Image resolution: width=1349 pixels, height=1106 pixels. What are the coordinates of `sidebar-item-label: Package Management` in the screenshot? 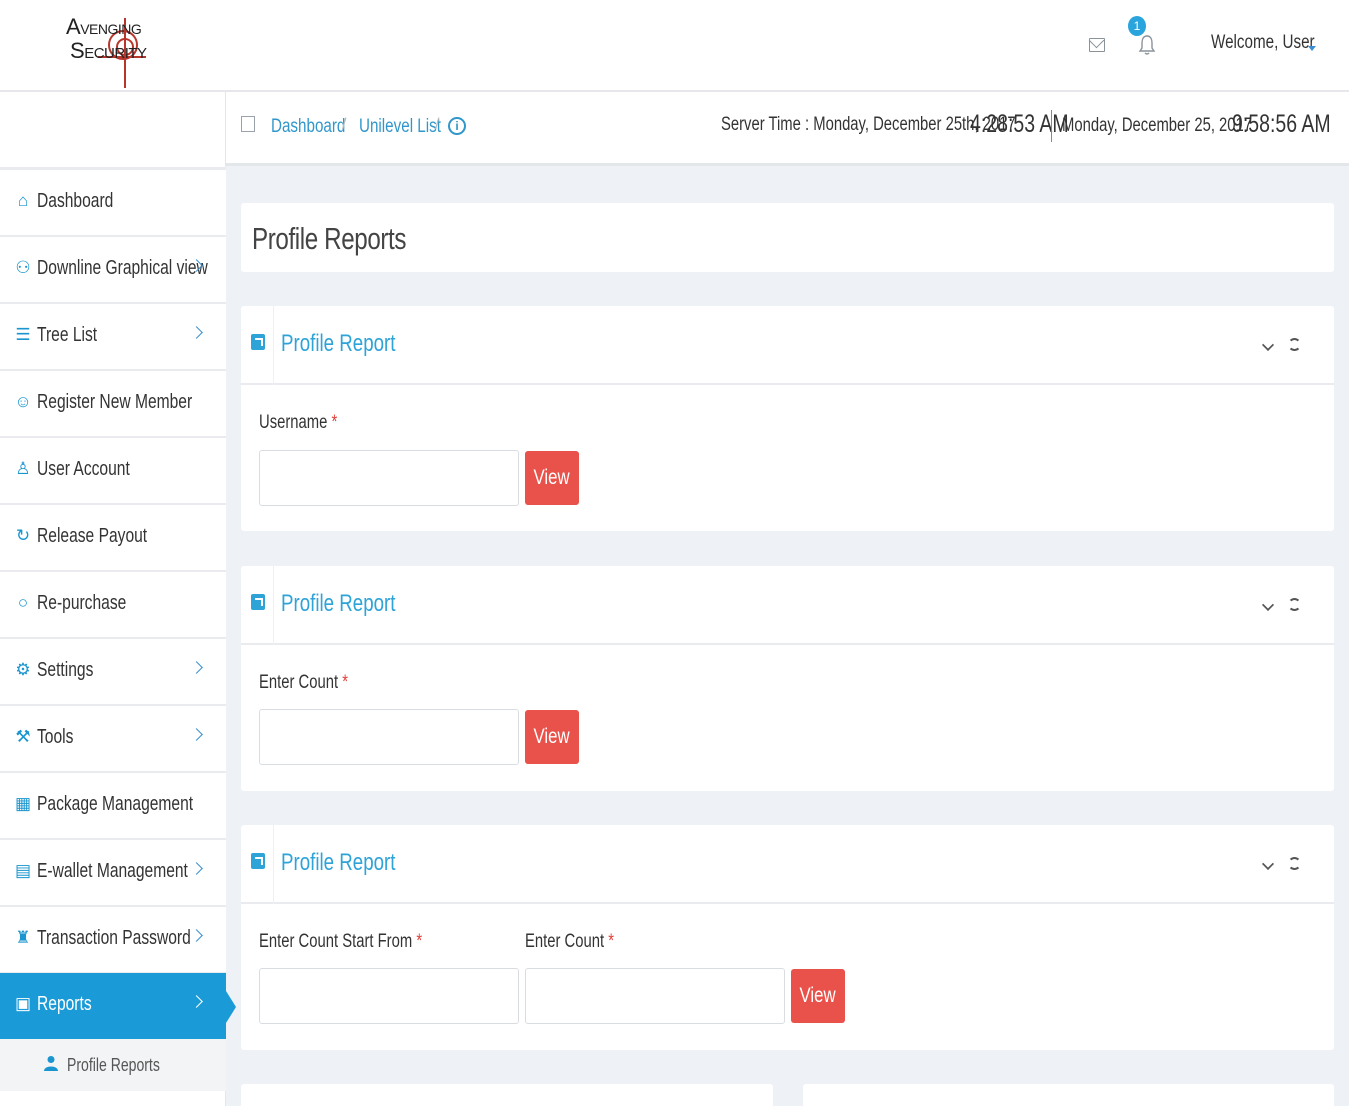 It's located at (115, 804).